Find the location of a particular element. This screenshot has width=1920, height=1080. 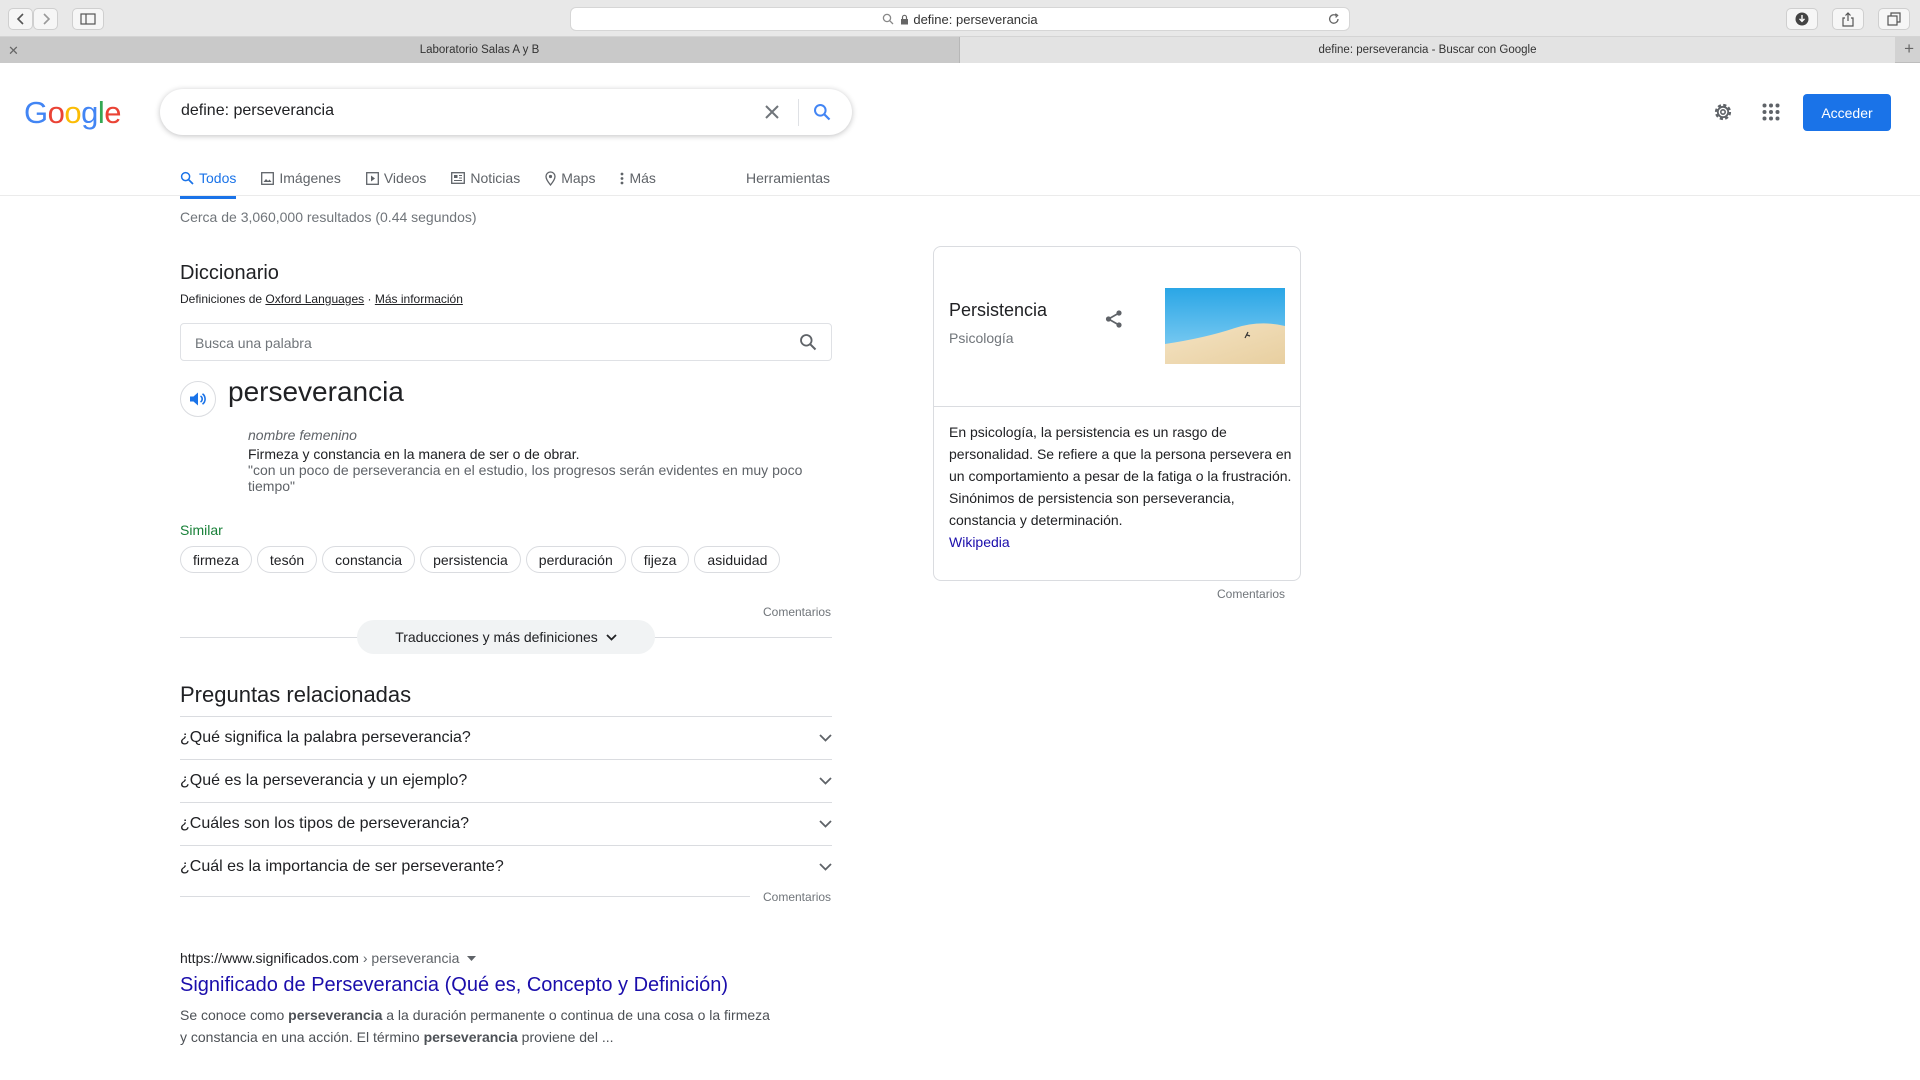

tab-label: Todos is located at coordinates (218, 178).